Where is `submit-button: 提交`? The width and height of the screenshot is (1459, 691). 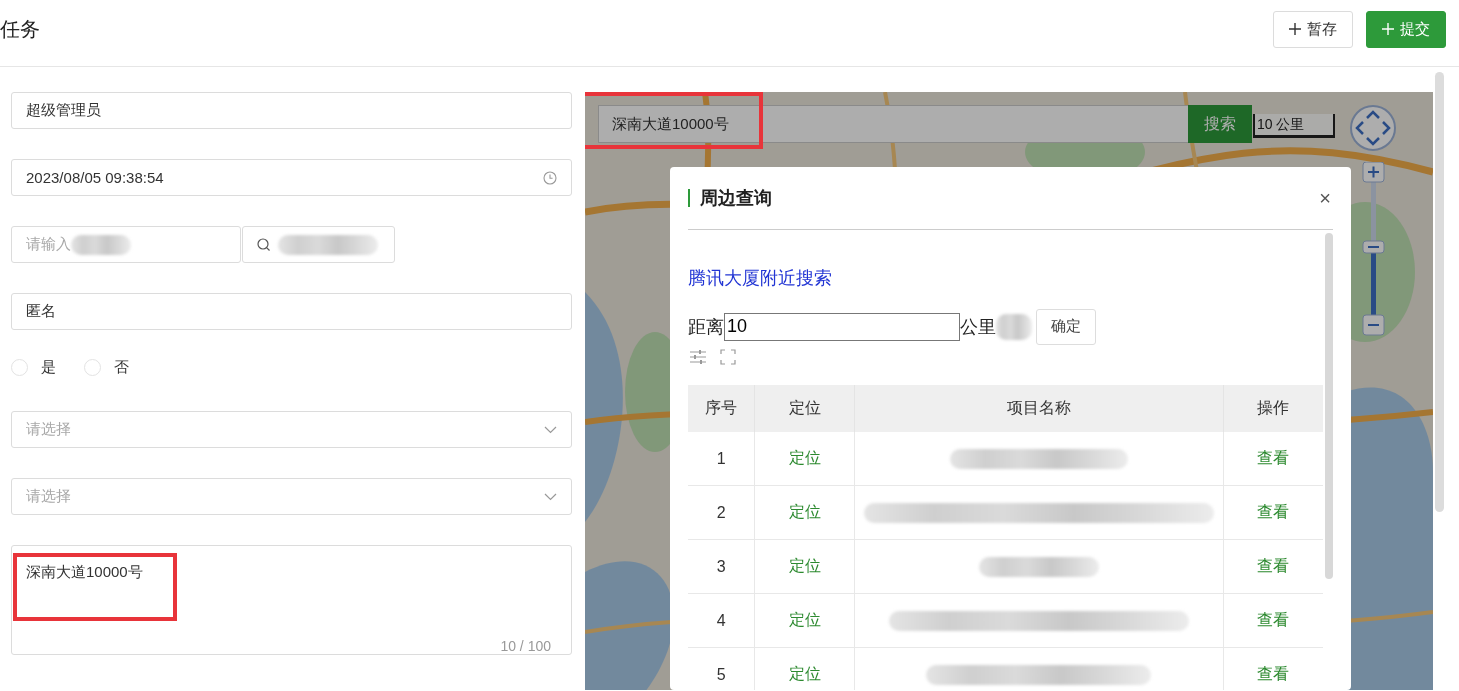
submit-button: 提交 is located at coordinates (1406, 29).